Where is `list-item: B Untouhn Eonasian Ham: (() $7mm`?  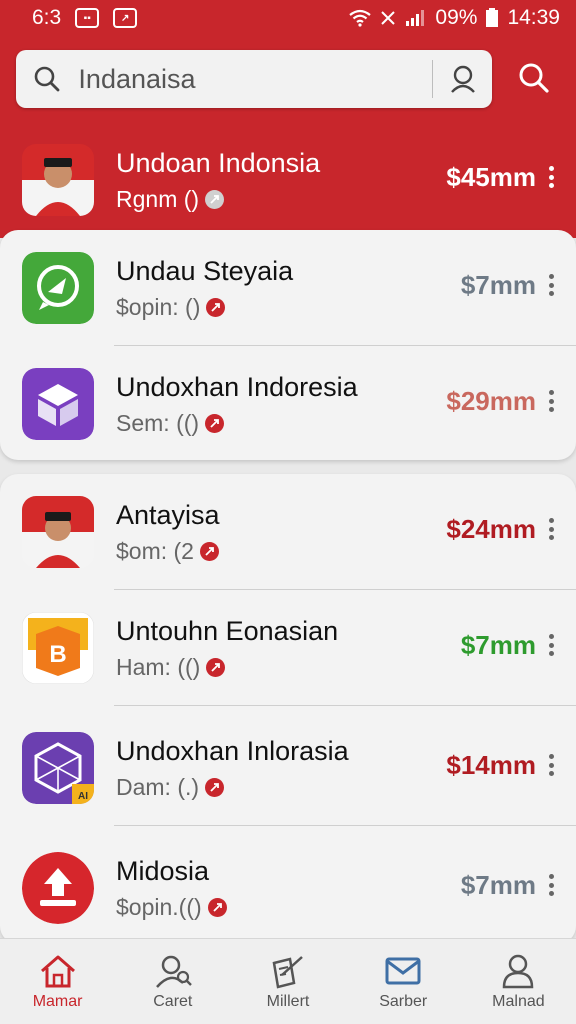
list-item: B Untouhn Eonasian Ham: (() $7mm is located at coordinates (288, 648).